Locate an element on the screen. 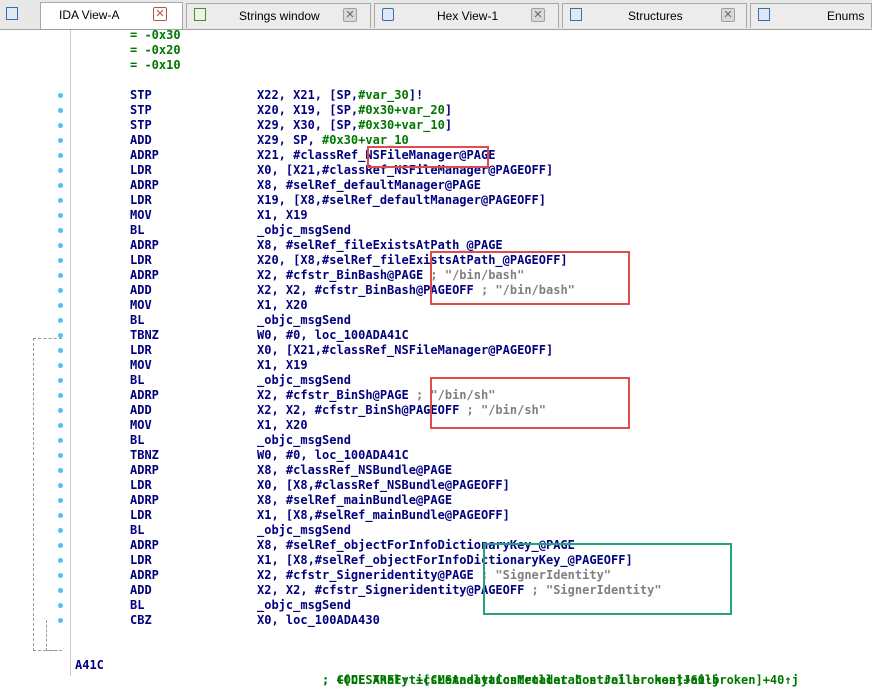  instruction-operands: X0, [X8,#classRef_NSBundle@PAGEOFF] is located at coordinates (383, 485).